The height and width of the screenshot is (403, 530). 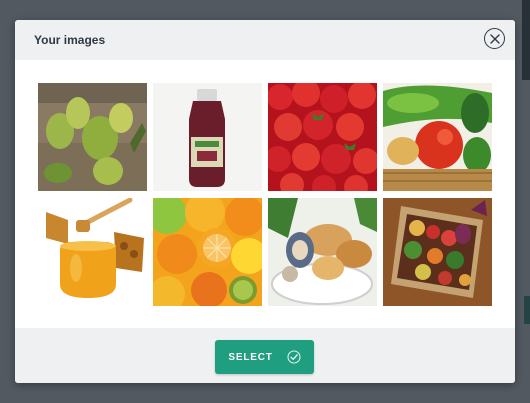 I want to click on image-thumb-vegetables, so click(x=437, y=137).